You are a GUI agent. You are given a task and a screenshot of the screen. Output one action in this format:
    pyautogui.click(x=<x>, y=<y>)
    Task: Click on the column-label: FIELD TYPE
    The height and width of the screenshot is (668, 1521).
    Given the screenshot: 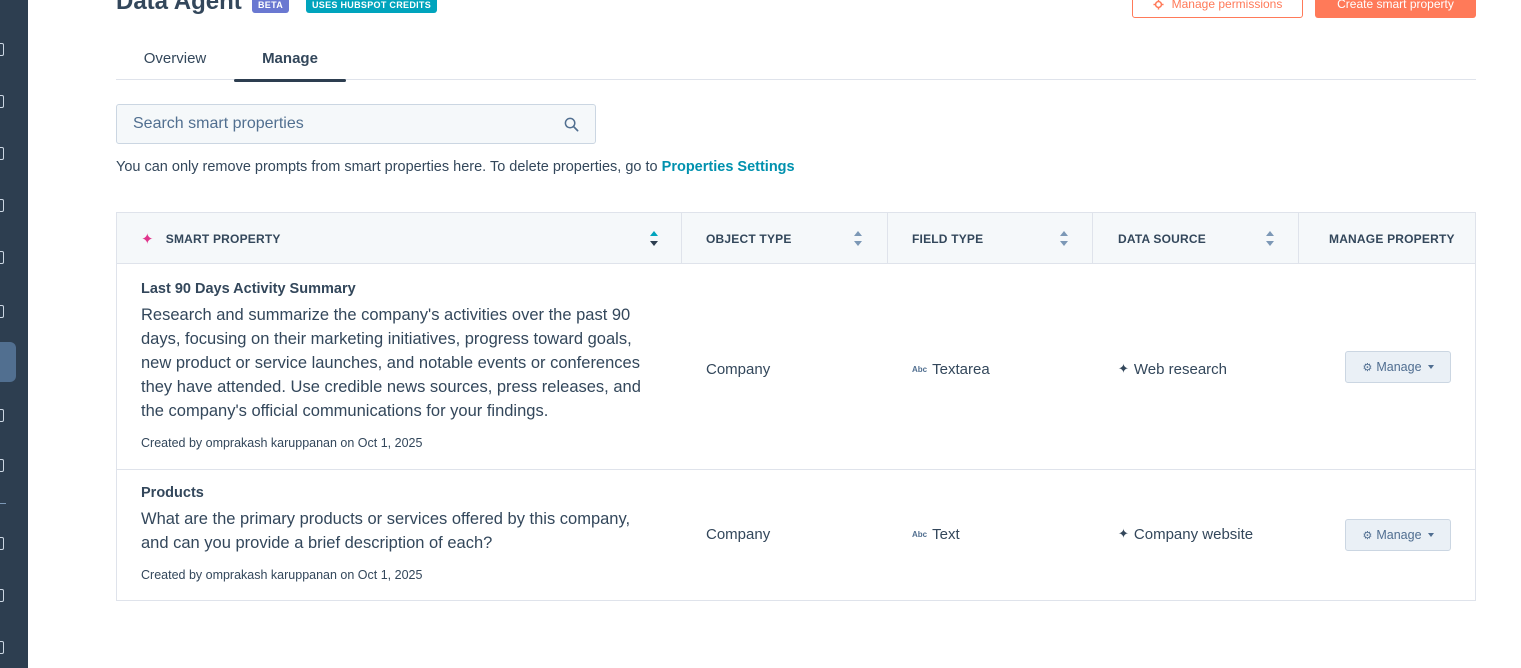 What is the action you would take?
    pyautogui.click(x=948, y=238)
    